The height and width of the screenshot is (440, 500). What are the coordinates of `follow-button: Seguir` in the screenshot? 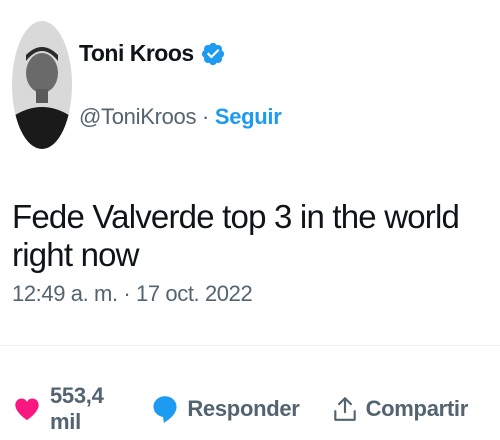 It's located at (248, 116).